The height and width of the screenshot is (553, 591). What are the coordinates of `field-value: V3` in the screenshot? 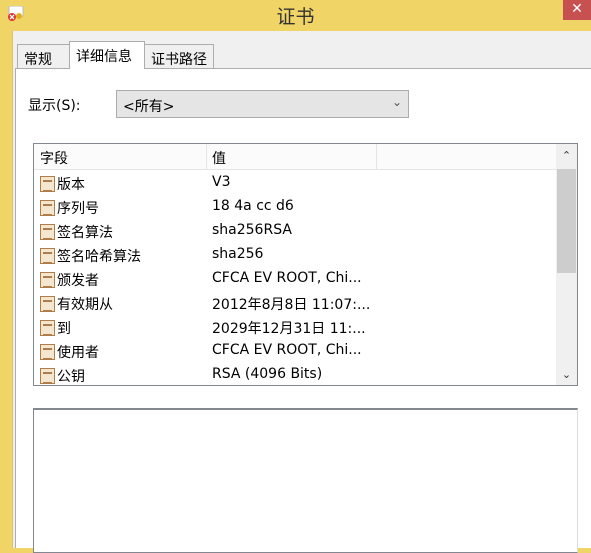 It's located at (221, 182).